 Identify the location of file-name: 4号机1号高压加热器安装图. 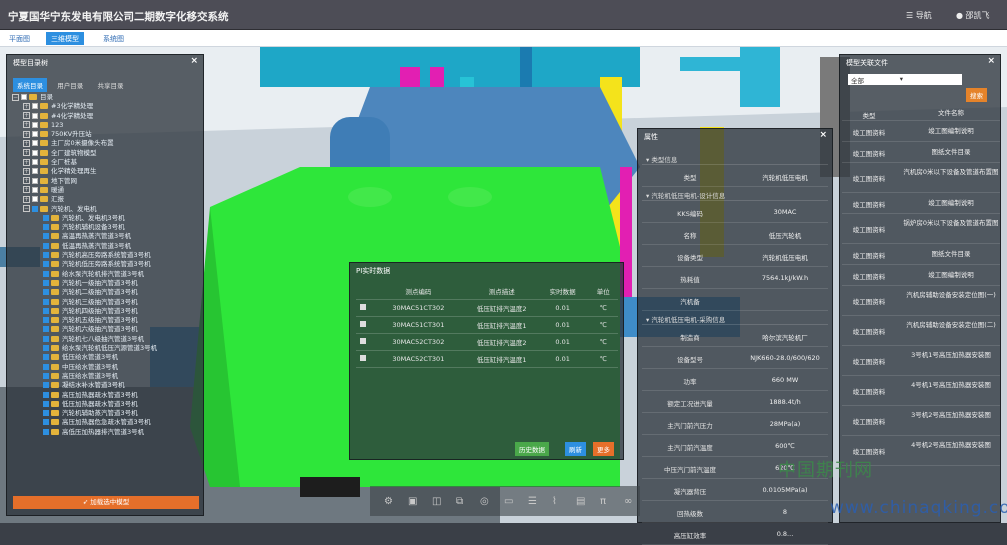
(951, 385).